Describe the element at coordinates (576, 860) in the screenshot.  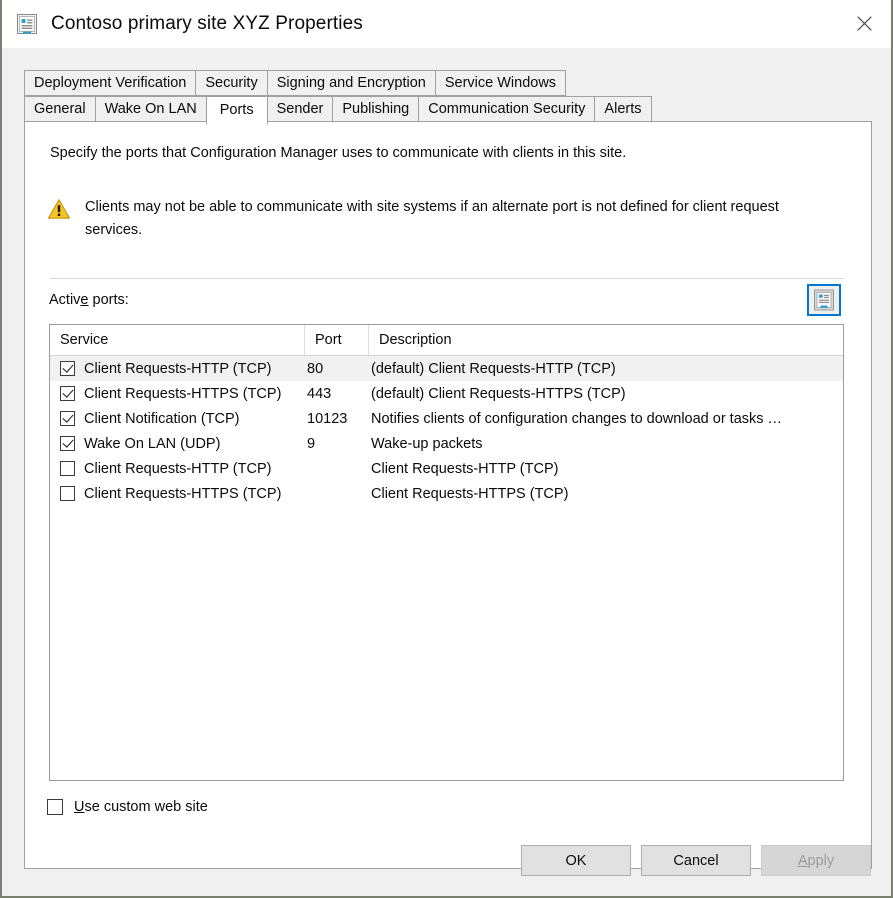
I see `ok-button: OK` at that location.